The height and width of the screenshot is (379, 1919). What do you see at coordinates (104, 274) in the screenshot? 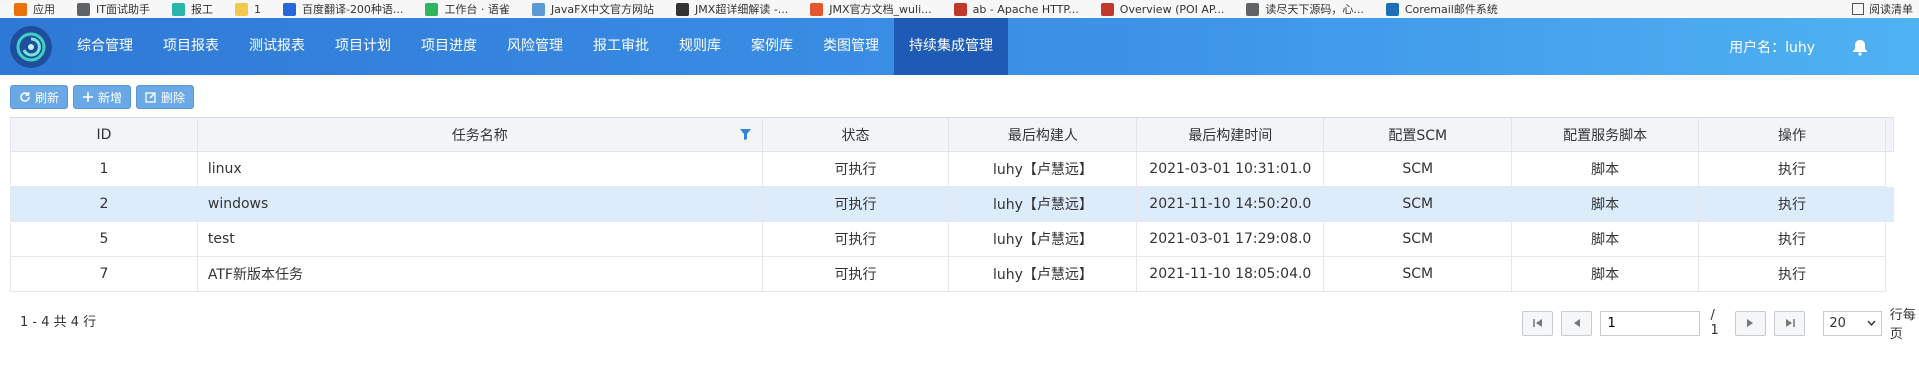
I see `cell-id: 7` at bounding box center [104, 274].